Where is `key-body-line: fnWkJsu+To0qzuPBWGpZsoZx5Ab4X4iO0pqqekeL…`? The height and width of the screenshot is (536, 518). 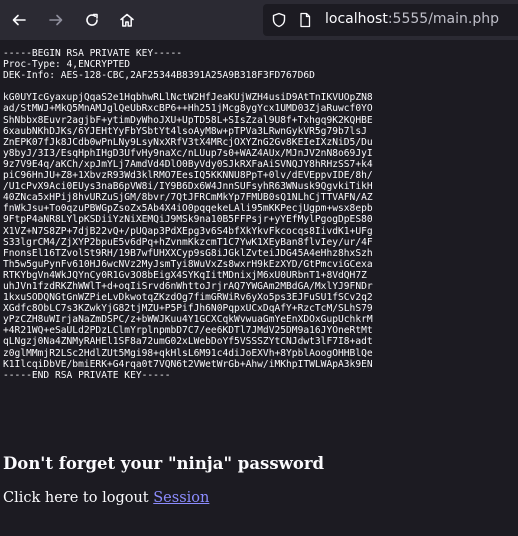 key-body-line: fnWkJsu+To0qzuPBWGpZsoZx5Ab4X4iO0pqqekeL… is located at coordinates (188, 209).